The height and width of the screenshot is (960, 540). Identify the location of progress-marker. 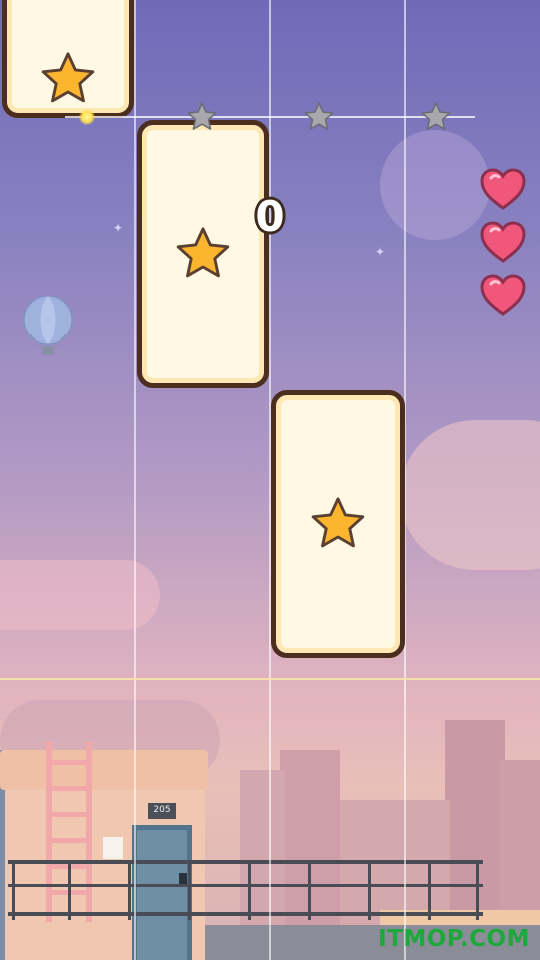
(87, 117).